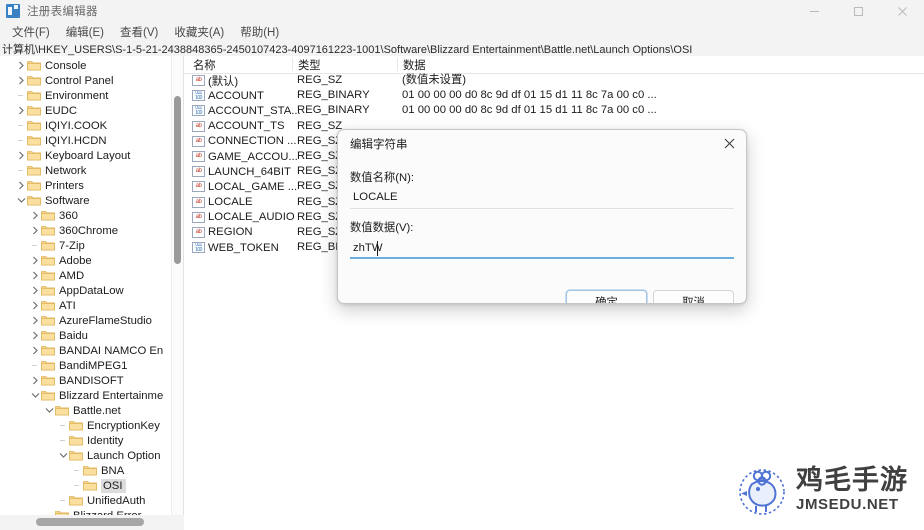 The image size is (924, 530). What do you see at coordinates (91, 110) in the screenshot?
I see `tree-item-eudc: EUDC` at bounding box center [91, 110].